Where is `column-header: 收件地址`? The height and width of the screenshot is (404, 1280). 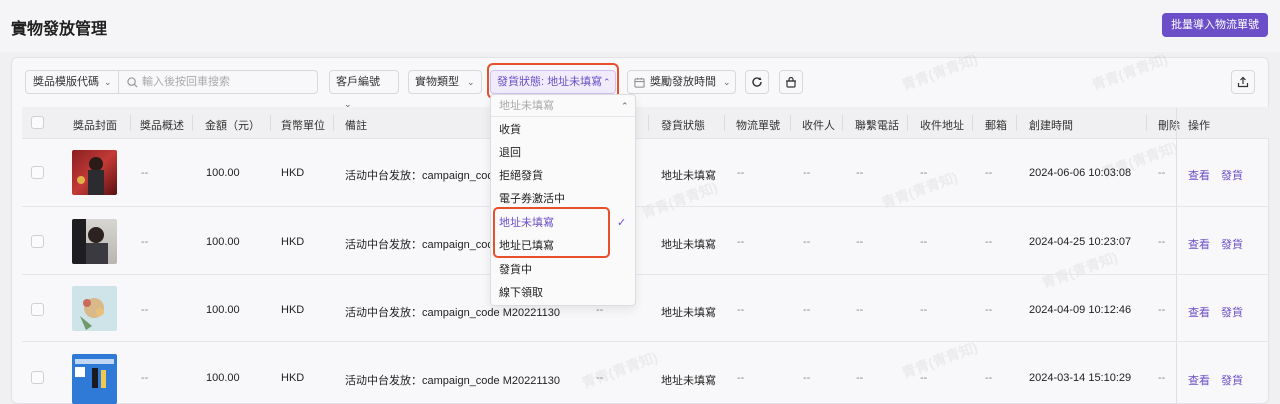 column-header: 收件地址 is located at coordinates (942, 126).